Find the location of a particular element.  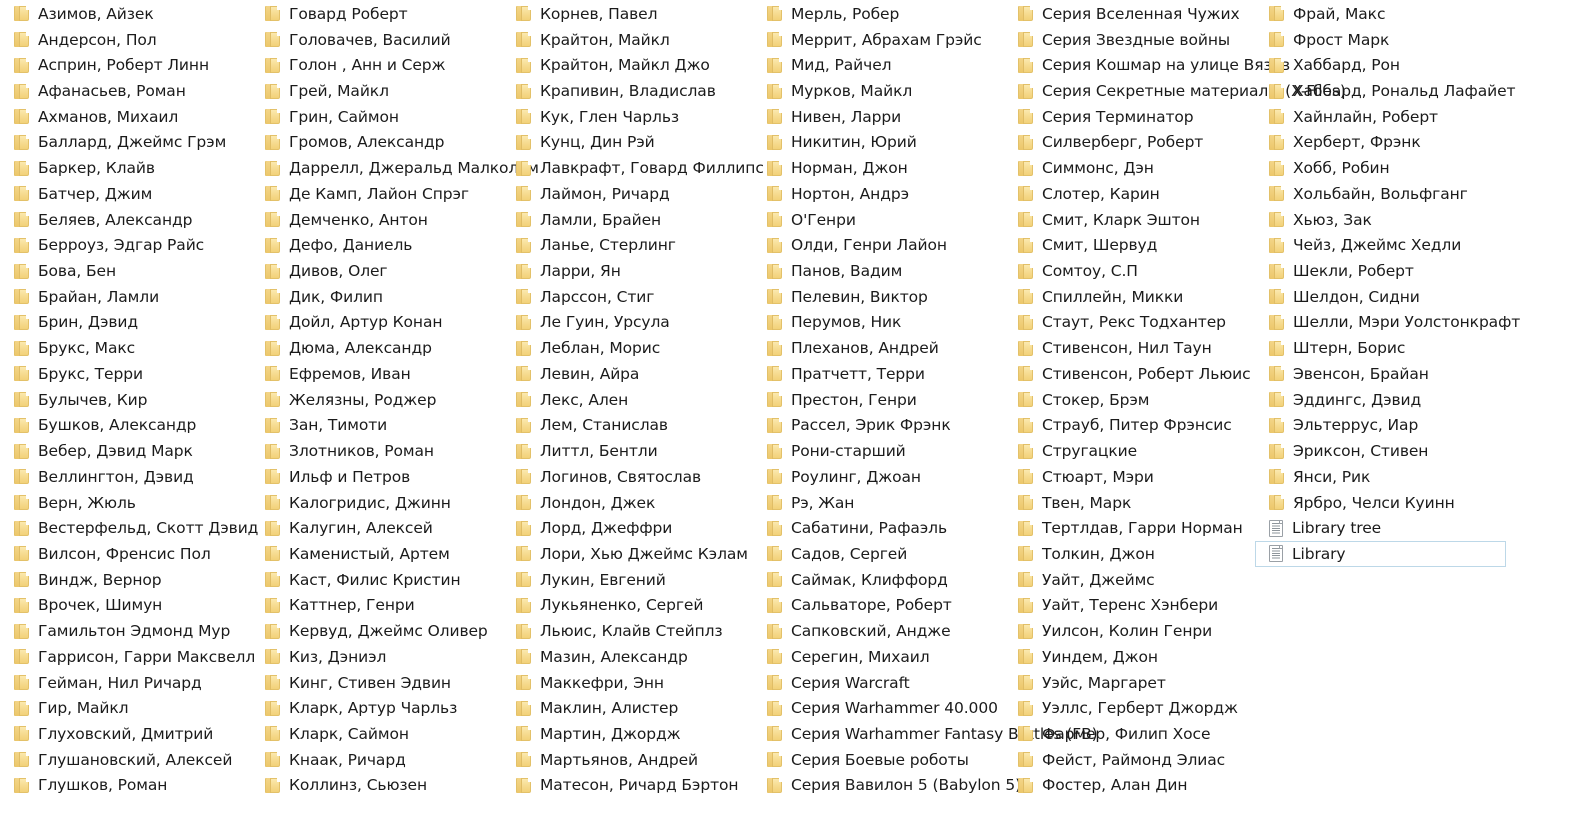

list-item: Пелевин, Виктор is located at coordinates (878, 297).